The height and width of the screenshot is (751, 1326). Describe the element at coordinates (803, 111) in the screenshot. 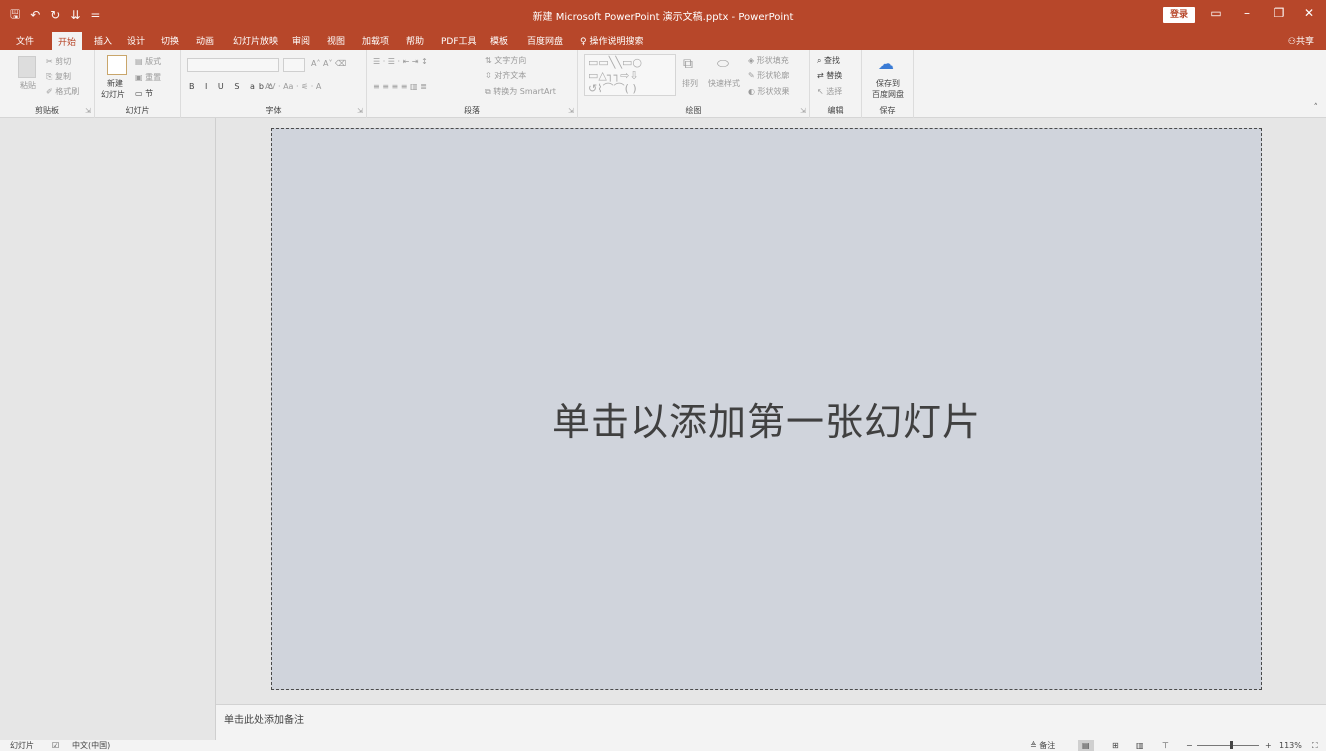

I see `drawing-launcher-icon: ⇲` at that location.